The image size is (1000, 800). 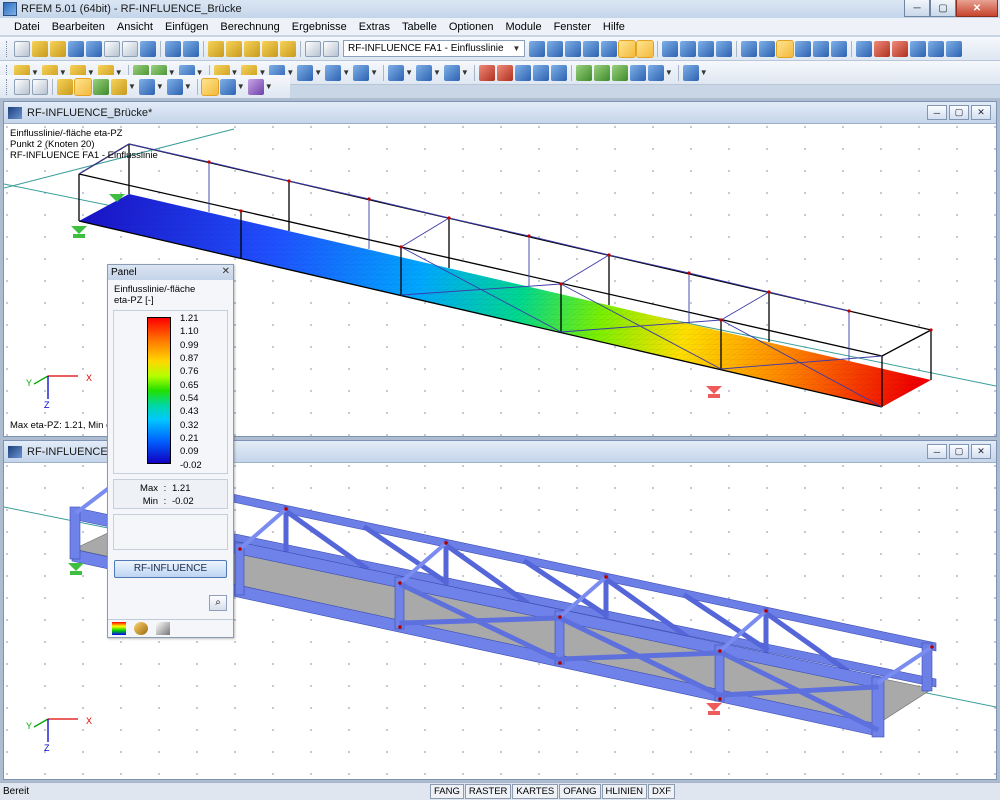 I want to click on color-scale-icon, so click(x=255, y=86).